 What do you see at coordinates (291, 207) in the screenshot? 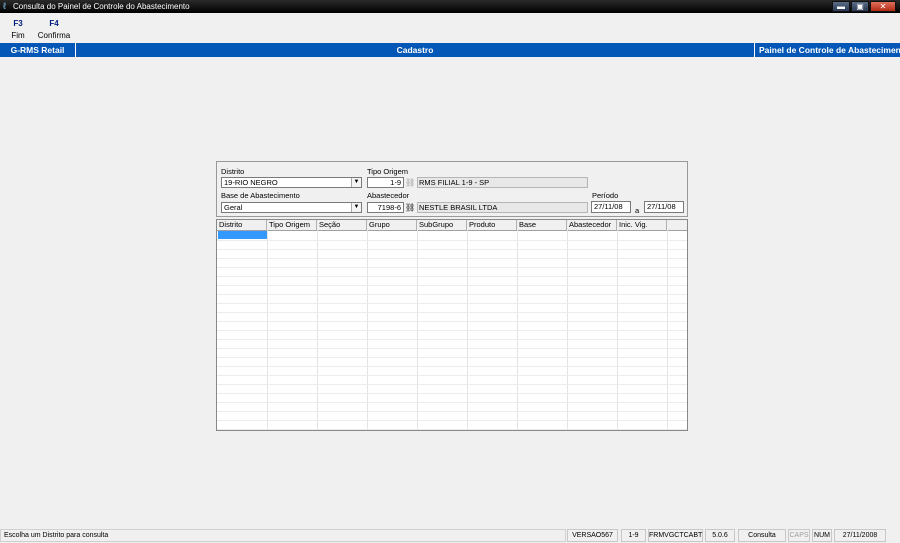
I see `base-select: Geral ▼` at bounding box center [291, 207].